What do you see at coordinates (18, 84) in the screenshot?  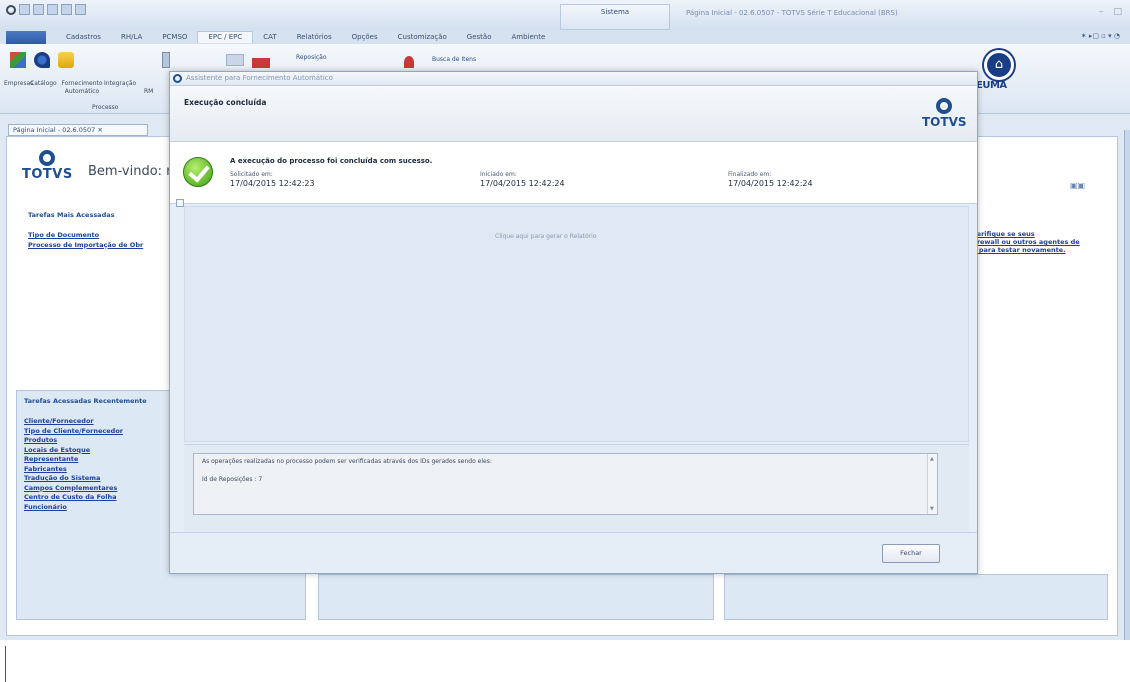 I see `ribbon-button-empresas: Empresas` at bounding box center [18, 84].